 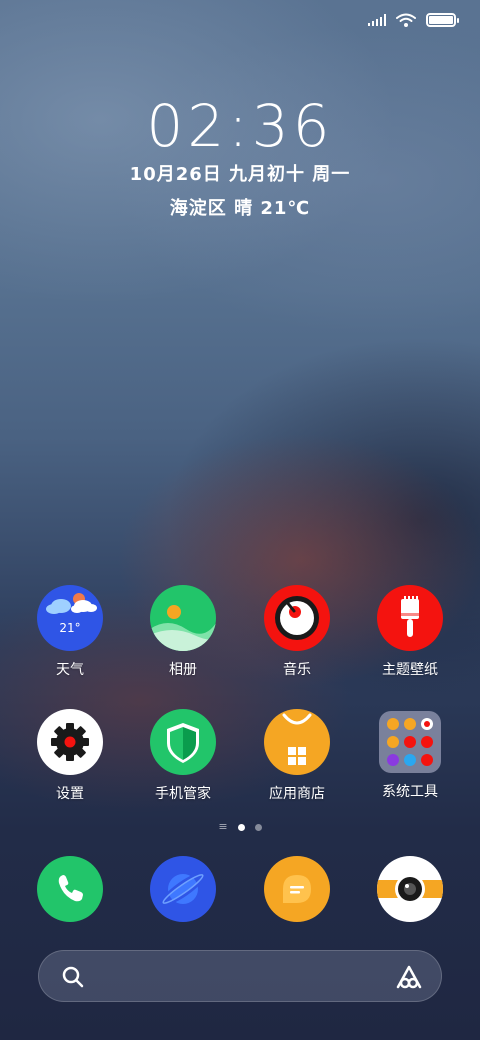 What do you see at coordinates (410, 792) in the screenshot?
I see `app-label: 系统工具` at bounding box center [410, 792].